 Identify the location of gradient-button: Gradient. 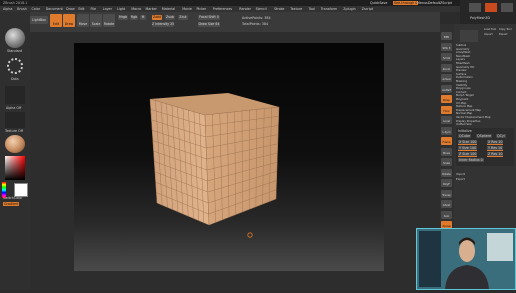
(11, 204).